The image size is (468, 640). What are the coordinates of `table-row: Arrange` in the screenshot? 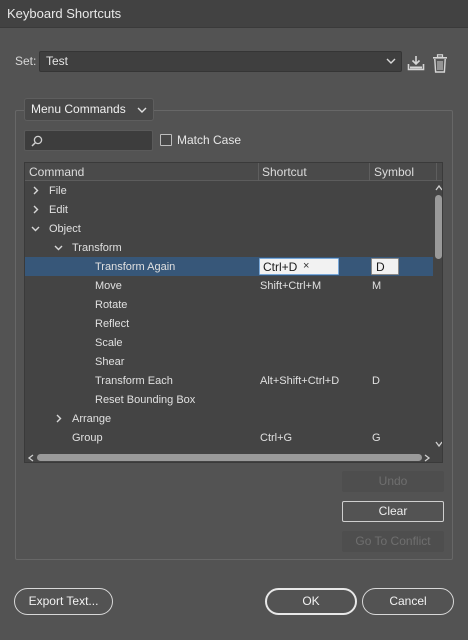 It's located at (229, 418).